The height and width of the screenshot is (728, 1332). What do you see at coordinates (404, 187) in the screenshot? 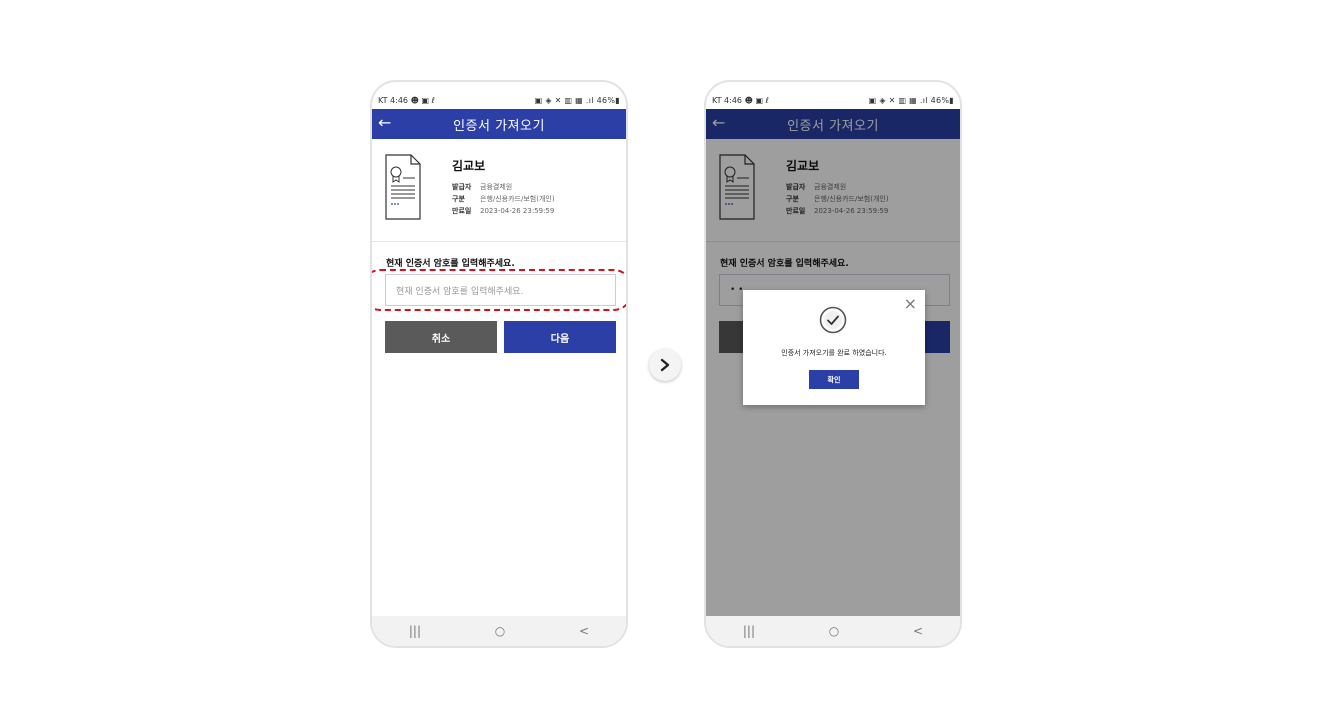
I see `certificate-icon` at bounding box center [404, 187].